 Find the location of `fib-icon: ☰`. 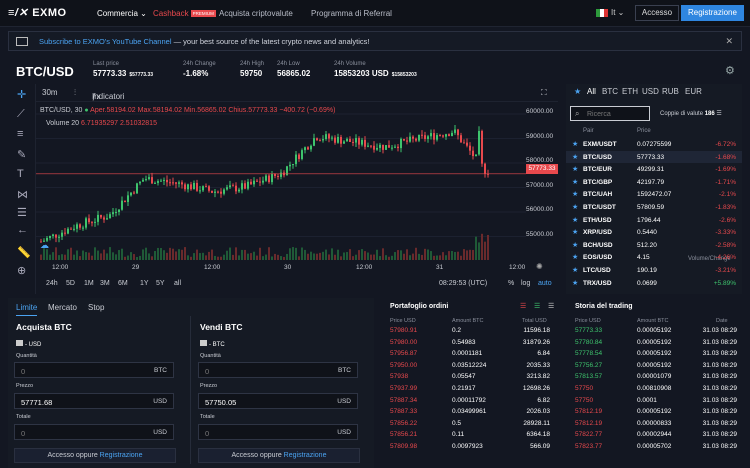

fib-icon: ☰ is located at coordinates (22, 212).